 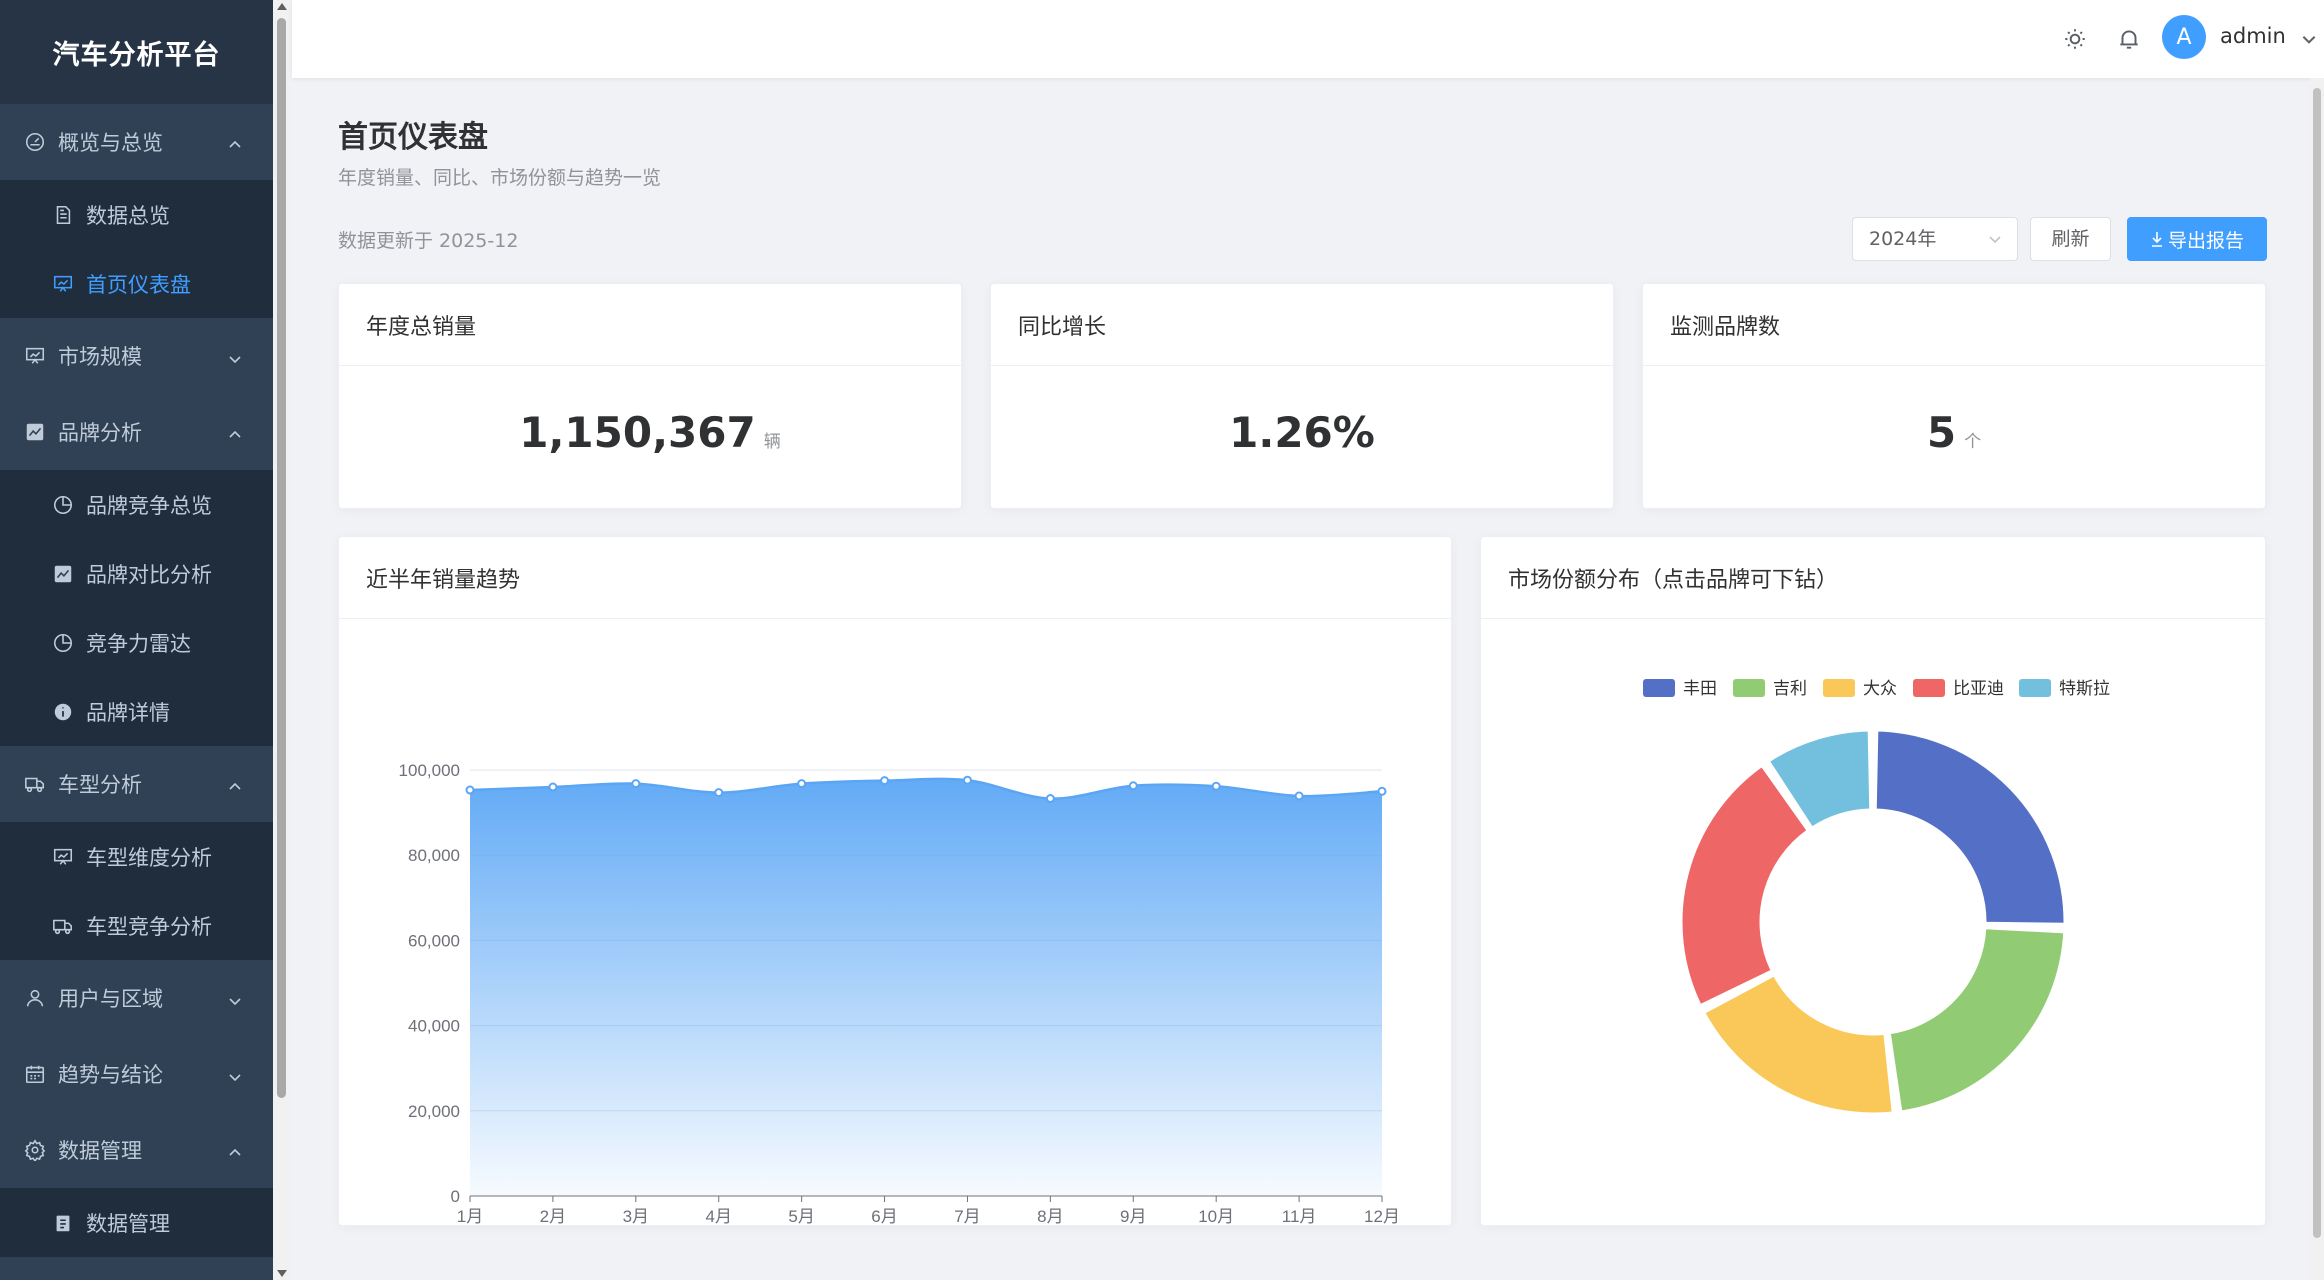 I want to click on sidebar-item-5: 品牌竞争总览, so click(x=136, y=504).